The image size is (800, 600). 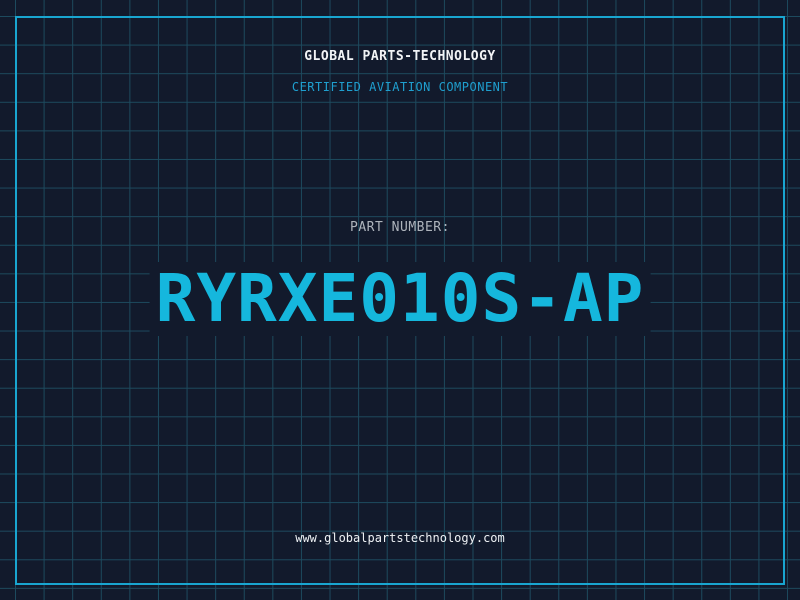 What do you see at coordinates (400, 299) in the screenshot?
I see `part-number-value: RYRXE010S-AP` at bounding box center [400, 299].